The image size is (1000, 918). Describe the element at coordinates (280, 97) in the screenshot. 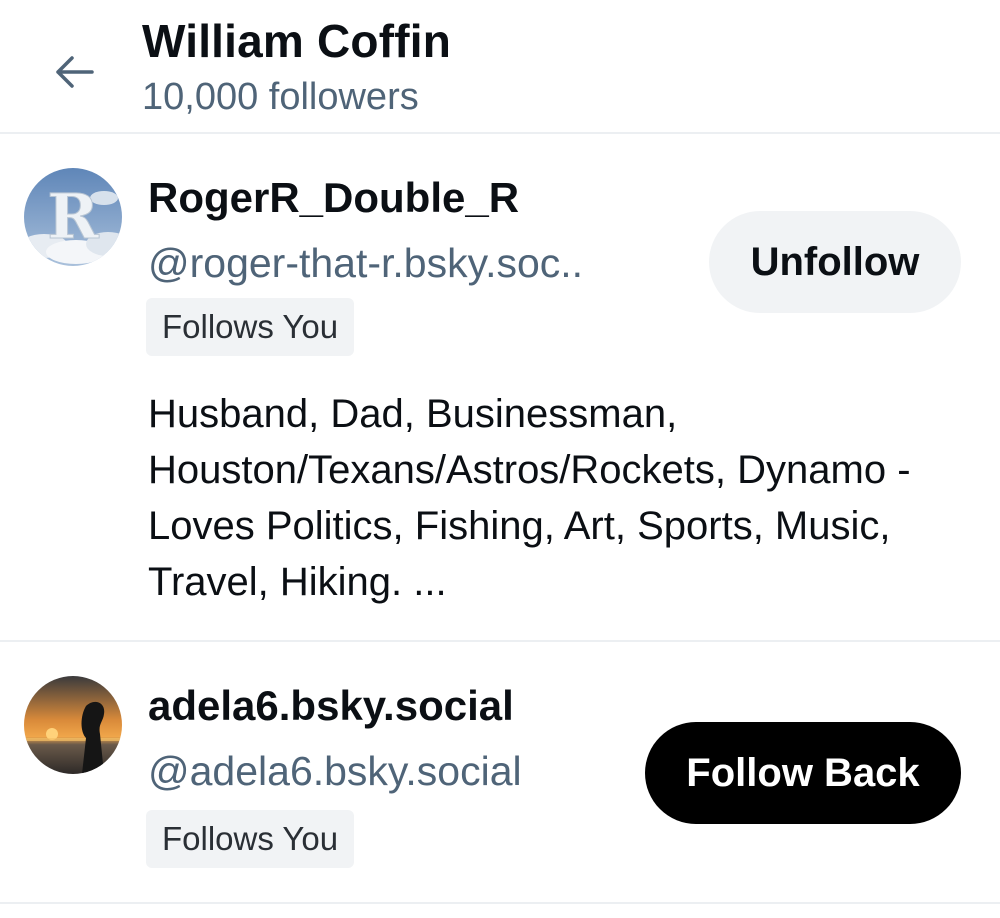

I see `follower-count: 10,000 followers` at that location.